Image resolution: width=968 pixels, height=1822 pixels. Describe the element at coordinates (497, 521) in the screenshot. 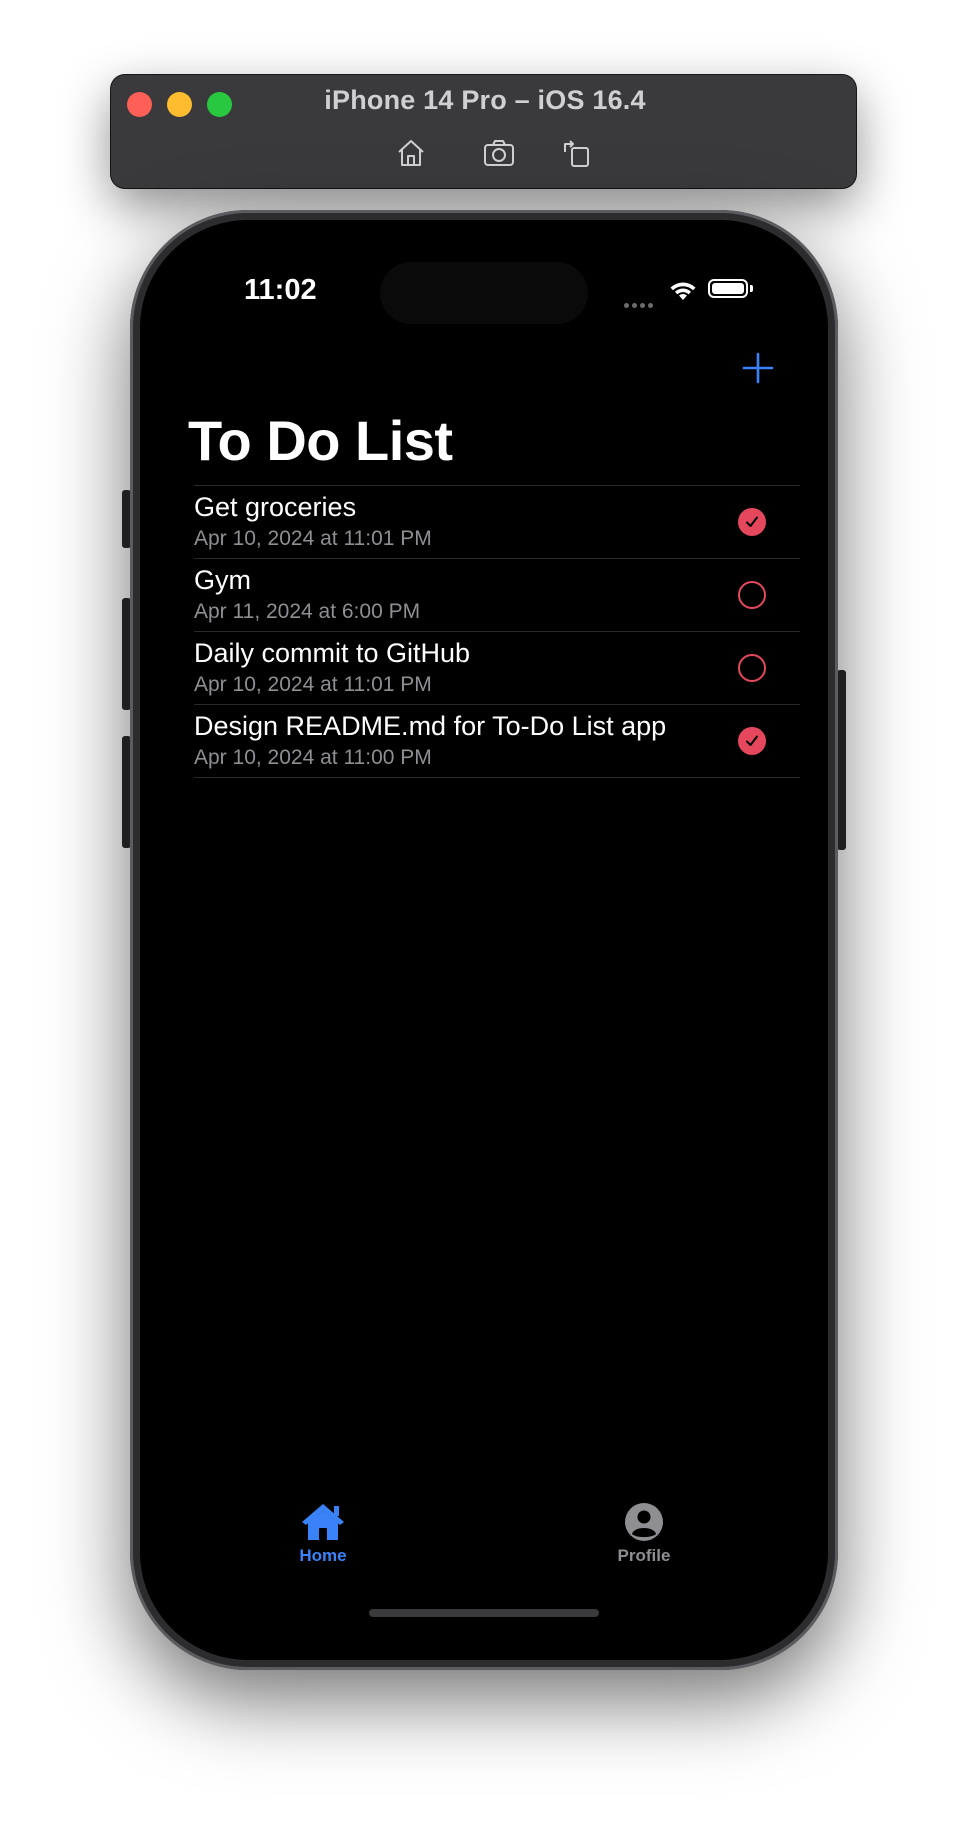

I see `todo-row: Get groceries Apr 10, 2024 at 11:01 PM` at that location.